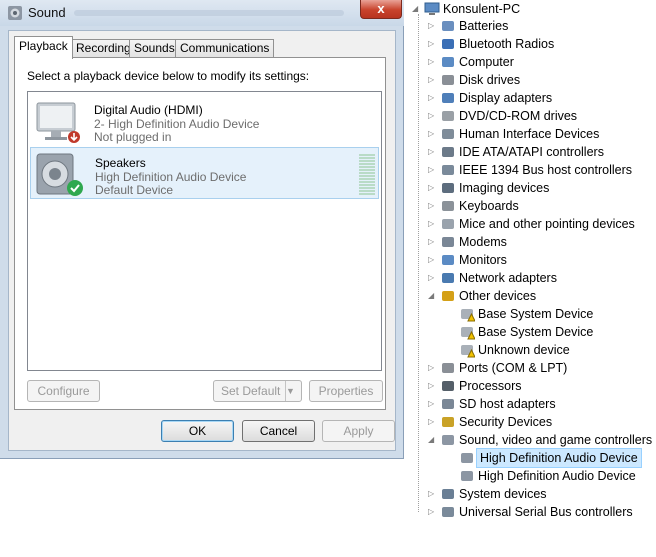 The height and width of the screenshot is (557, 656). Describe the element at coordinates (103, 48) in the screenshot. I see `tab-recording: Recording` at that location.